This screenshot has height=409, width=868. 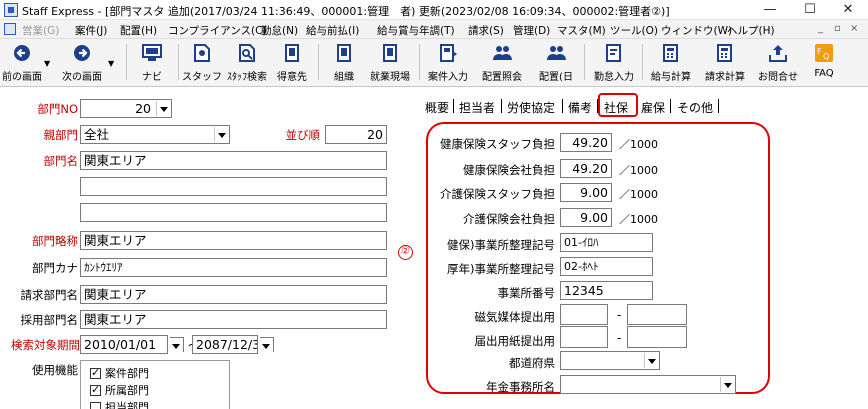 What do you see at coordinates (648, 384) in the screenshot?
I see `pension-office-combo` at bounding box center [648, 384].